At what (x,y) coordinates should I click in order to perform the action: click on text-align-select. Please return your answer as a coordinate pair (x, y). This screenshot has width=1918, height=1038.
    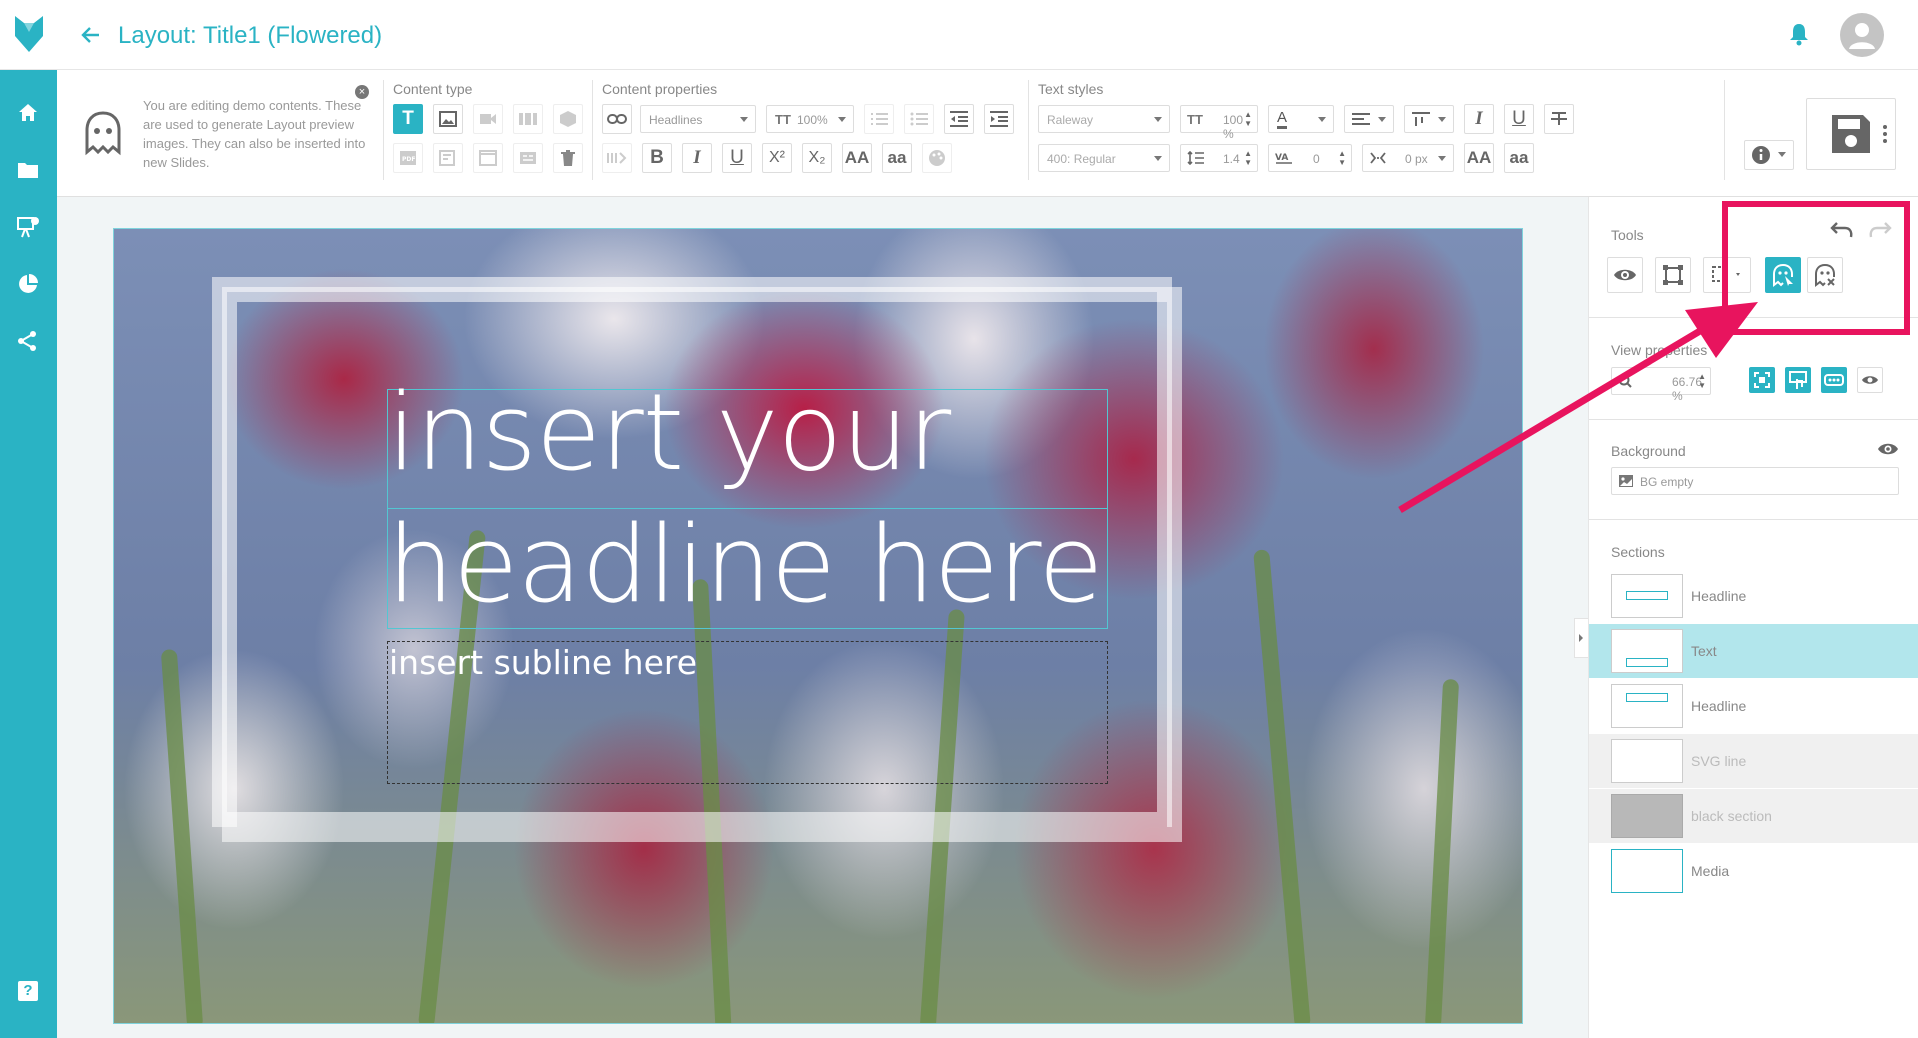
    Looking at the image, I should click on (1369, 119).